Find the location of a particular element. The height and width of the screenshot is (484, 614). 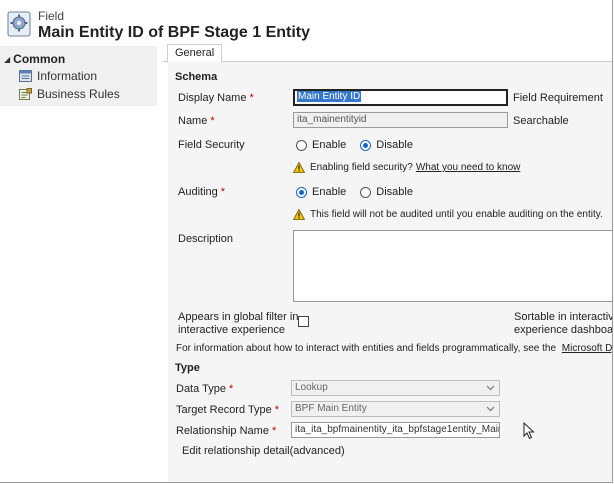

global-filter-checkbox is located at coordinates (303, 321).